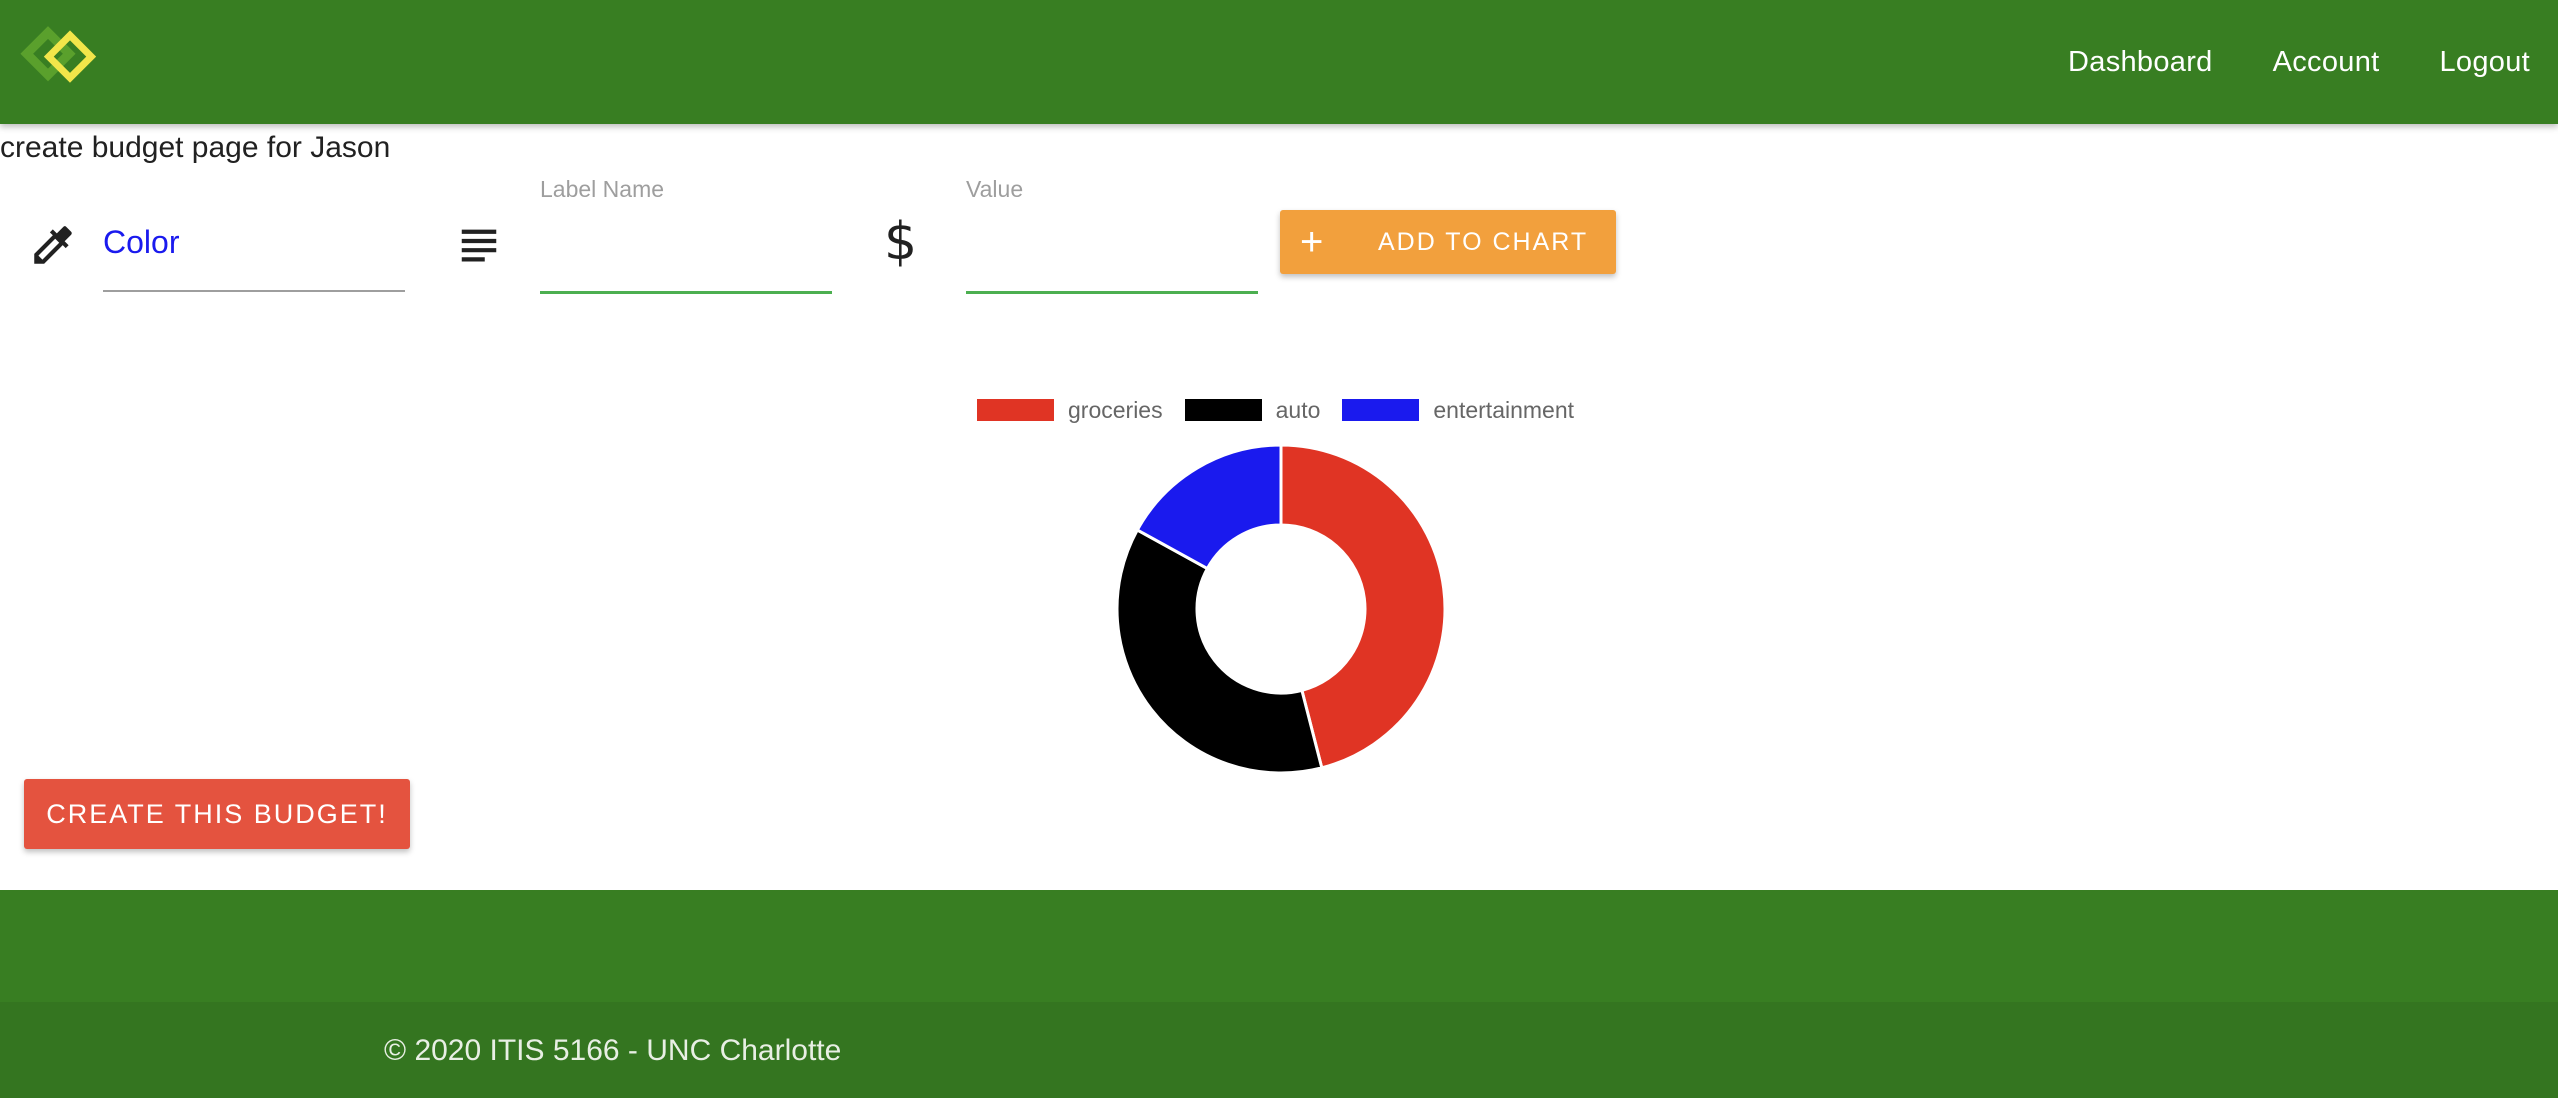 The image size is (2558, 1098). I want to click on legend-label-auto: auto, so click(1298, 409).